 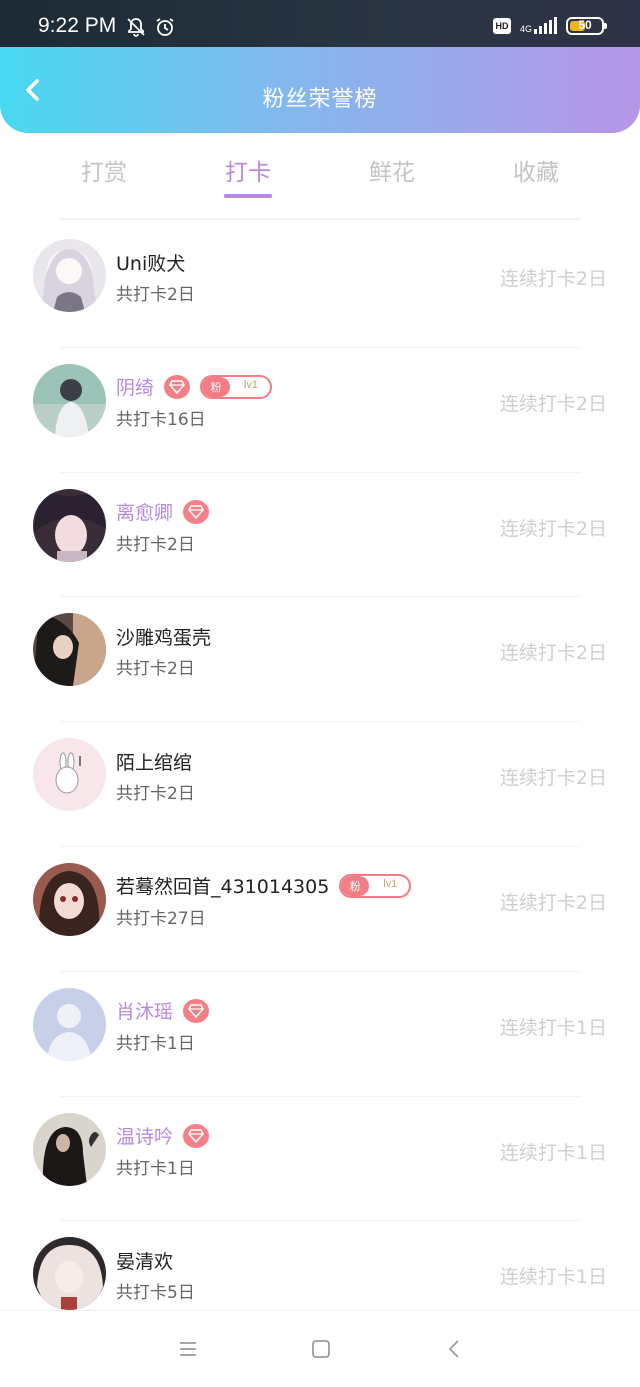 I want to click on back-system-button, so click(x=455, y=1349).